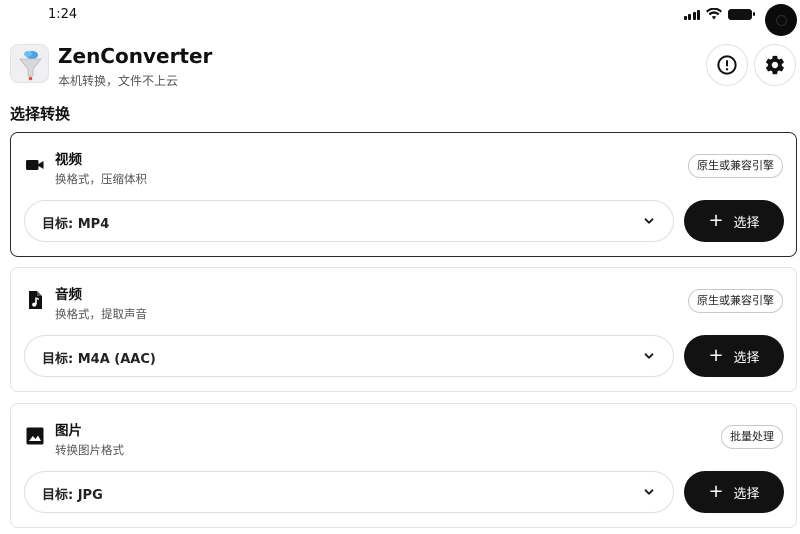 The image size is (800, 534). Describe the element at coordinates (135, 56) in the screenshot. I see `app-title: ZenConverter` at that location.